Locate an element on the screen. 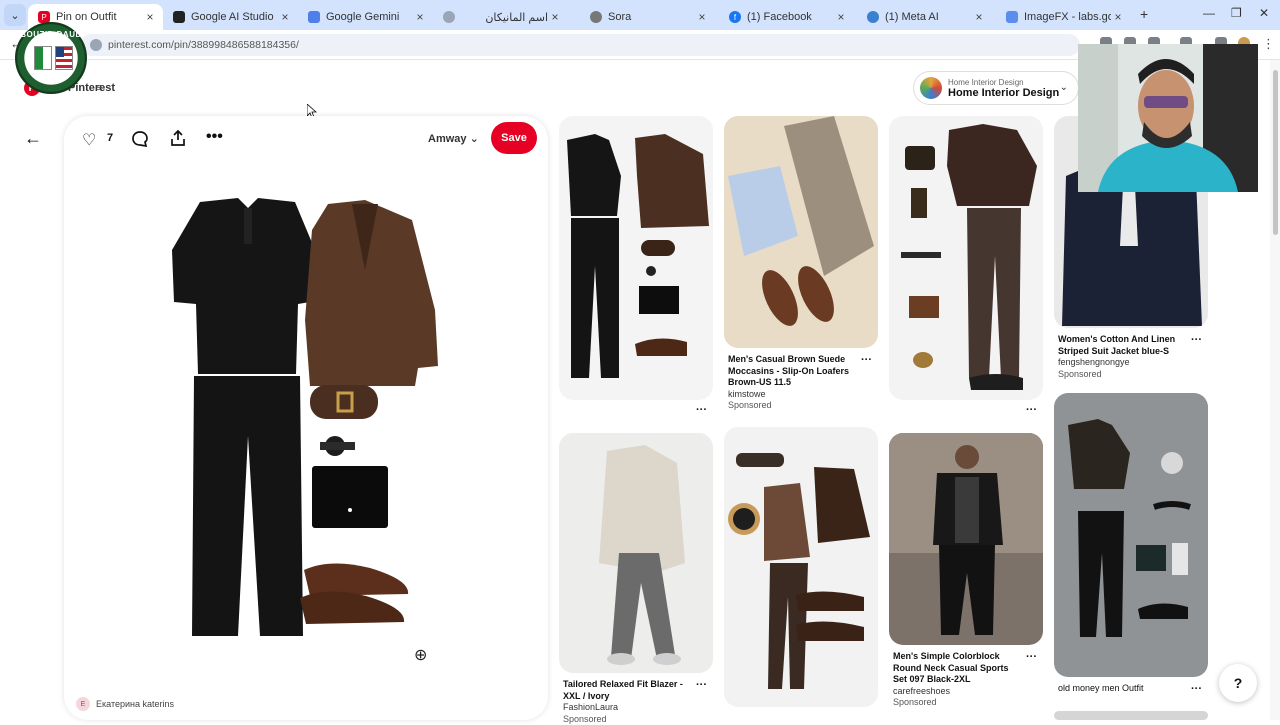  sora-icon is located at coordinates (596, 17).